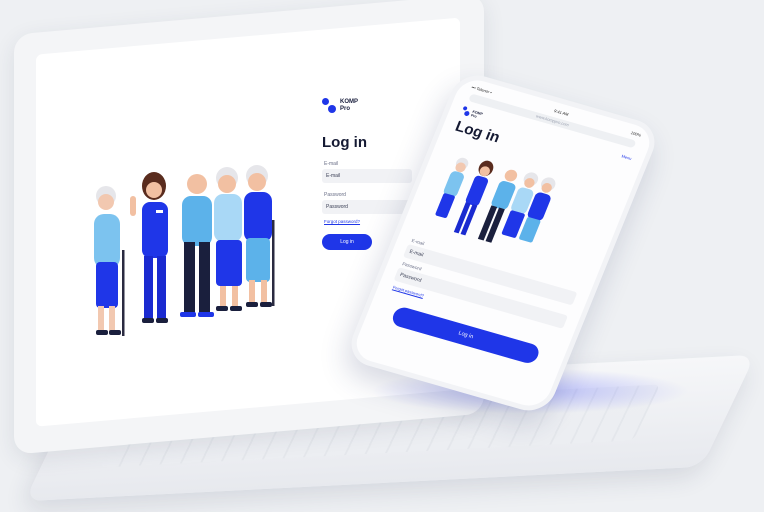 This screenshot has height=512, width=764. What do you see at coordinates (228, 239) in the screenshot?
I see `elderly-woman-figure` at bounding box center [228, 239].